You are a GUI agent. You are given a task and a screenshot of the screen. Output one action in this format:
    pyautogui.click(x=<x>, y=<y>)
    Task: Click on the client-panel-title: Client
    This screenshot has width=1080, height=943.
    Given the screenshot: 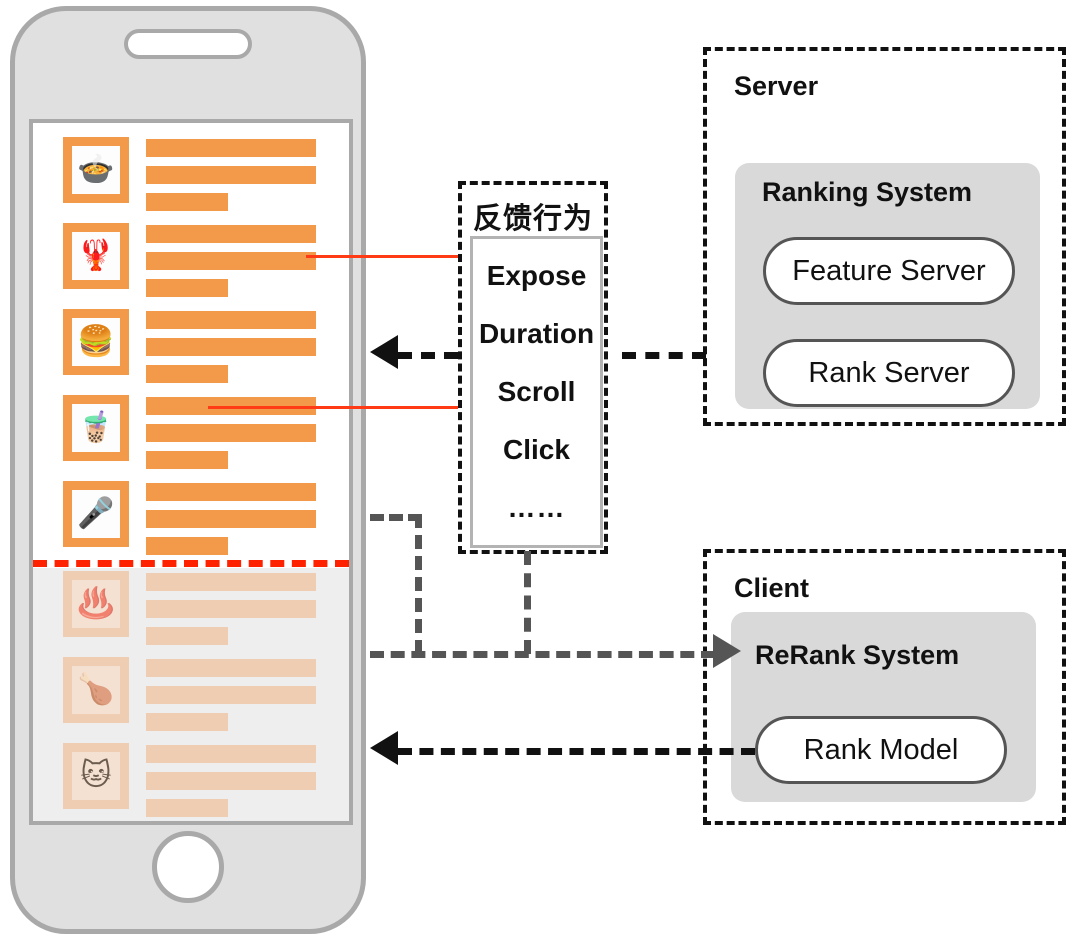 What is the action you would take?
    pyautogui.click(x=772, y=588)
    